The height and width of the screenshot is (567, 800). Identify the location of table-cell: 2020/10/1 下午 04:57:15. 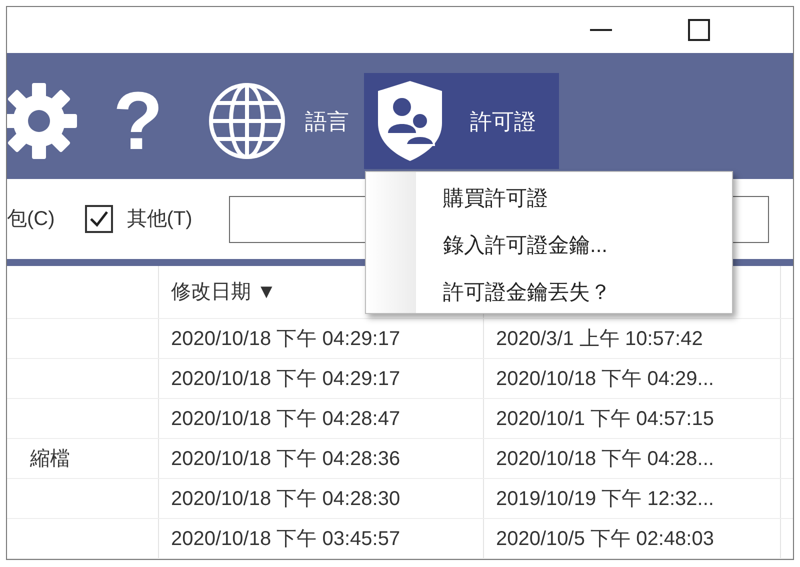
(632, 418).